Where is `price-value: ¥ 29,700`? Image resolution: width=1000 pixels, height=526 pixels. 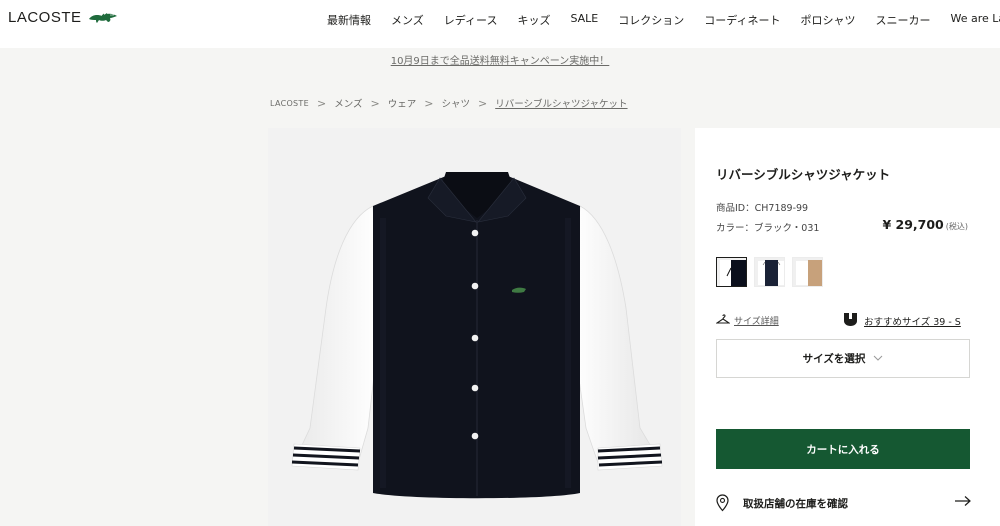
price-value: ¥ 29,700 is located at coordinates (913, 224).